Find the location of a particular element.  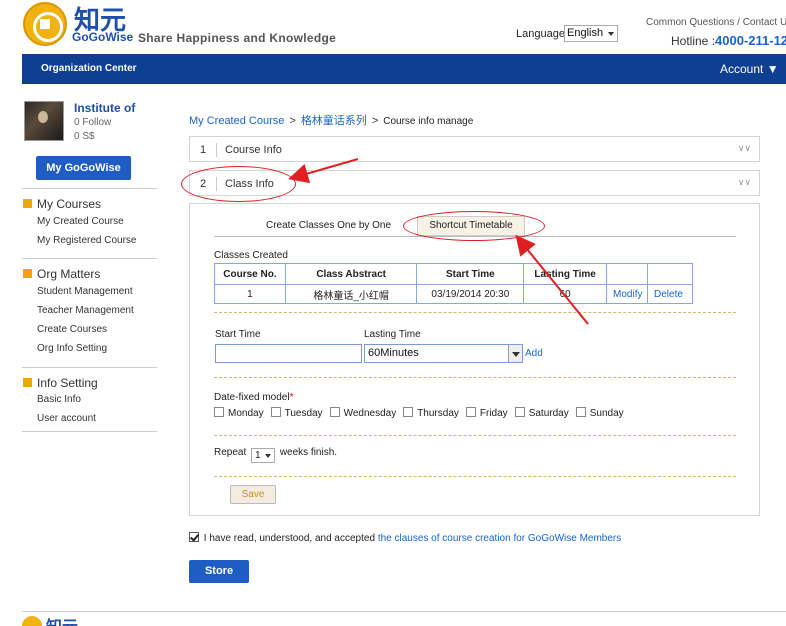

date-fixed-label: Date-fixed model* is located at coordinates (254, 397).